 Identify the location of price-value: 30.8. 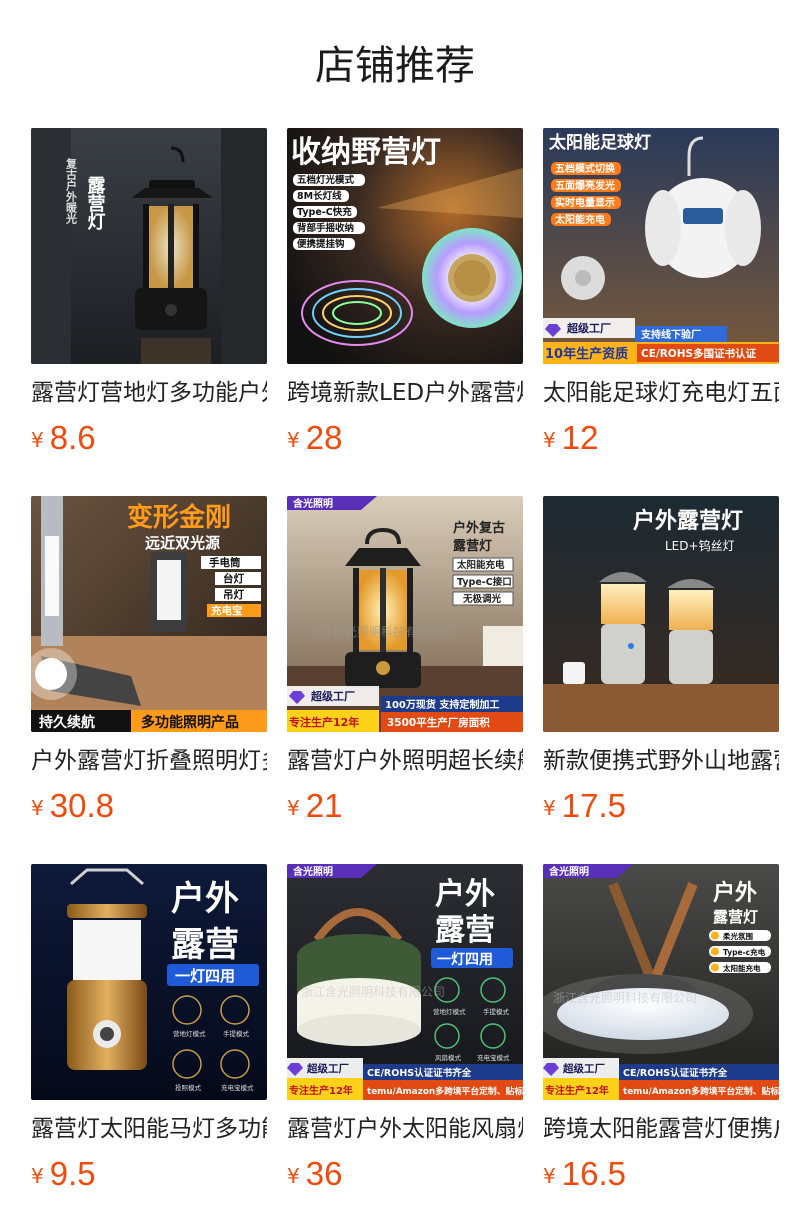
(81, 805).